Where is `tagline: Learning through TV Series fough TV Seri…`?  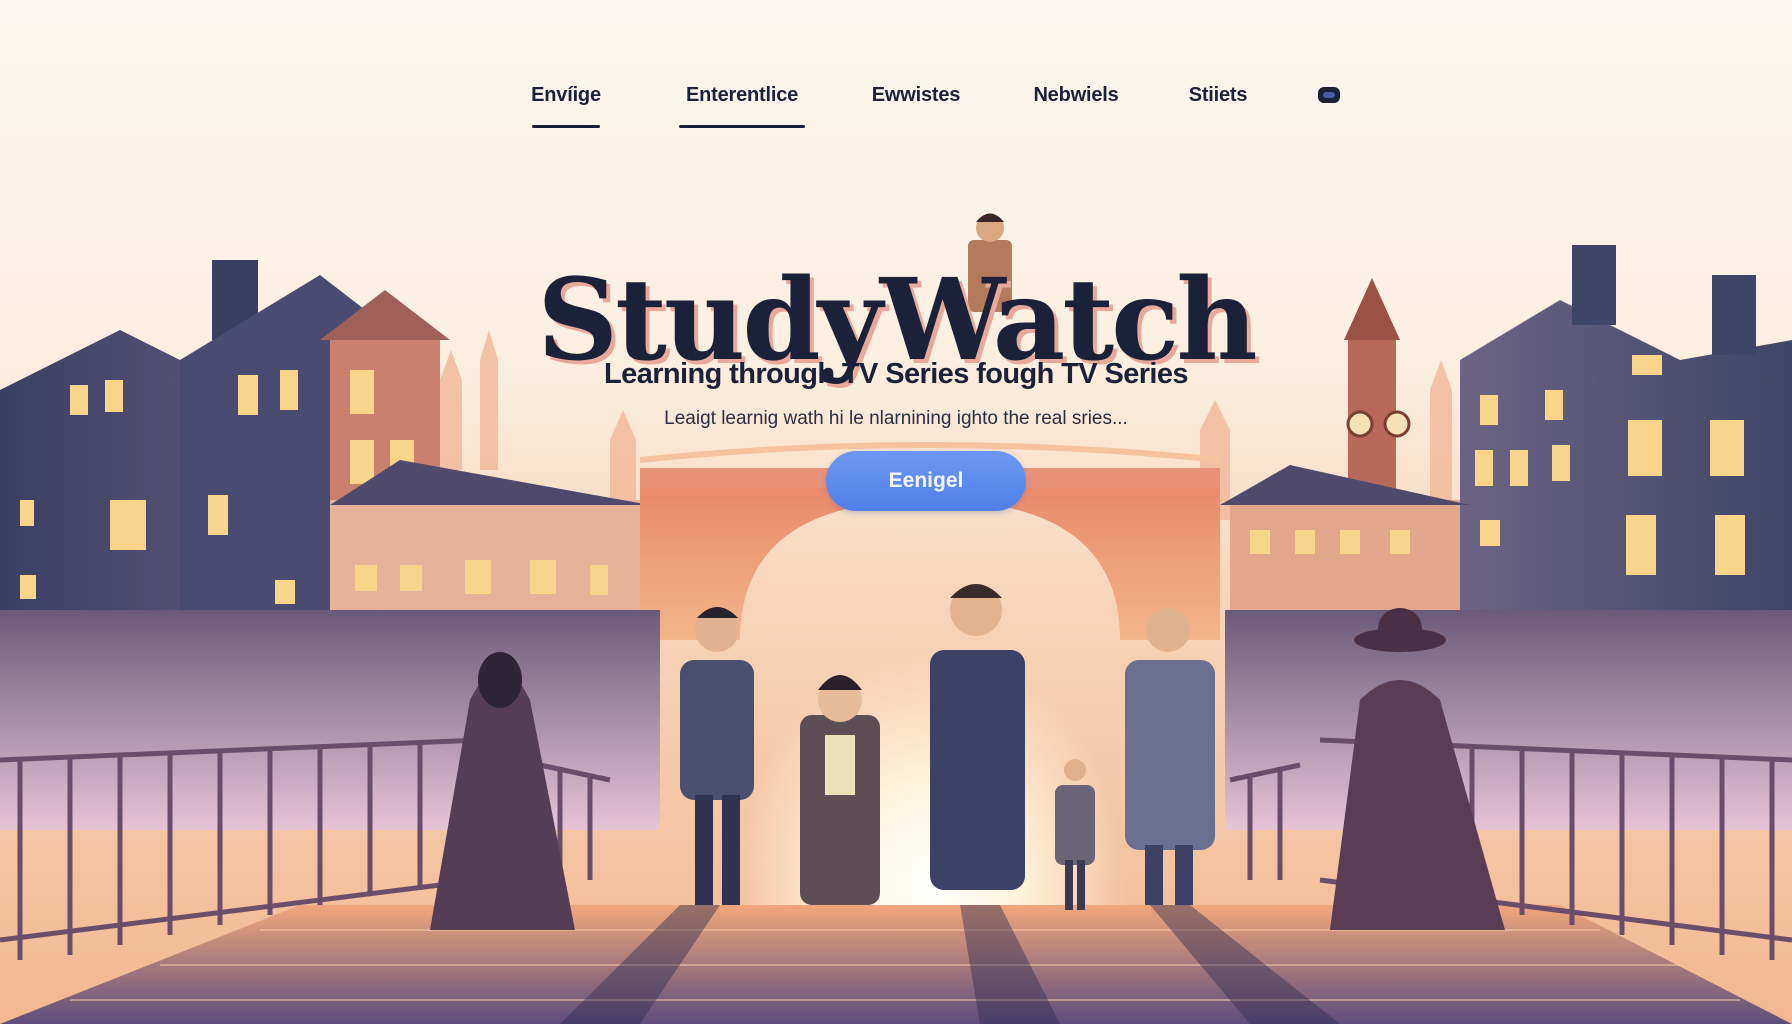 tagline: Learning through TV Series fough TV Seri… is located at coordinates (896, 374).